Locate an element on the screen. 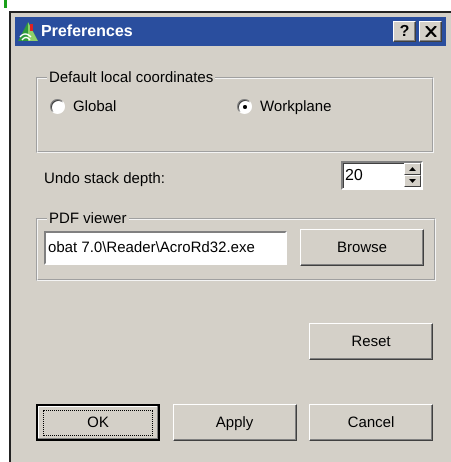 Image resolution: width=451 pixels, height=462 pixels. spin-box: 20 is located at coordinates (382, 175).